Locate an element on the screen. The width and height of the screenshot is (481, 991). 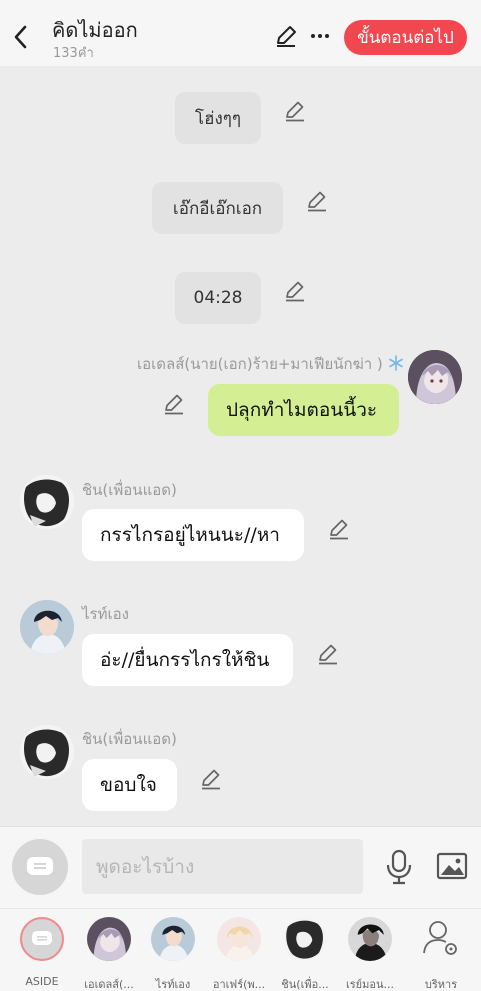
edit-title-icon is located at coordinates (286, 36).